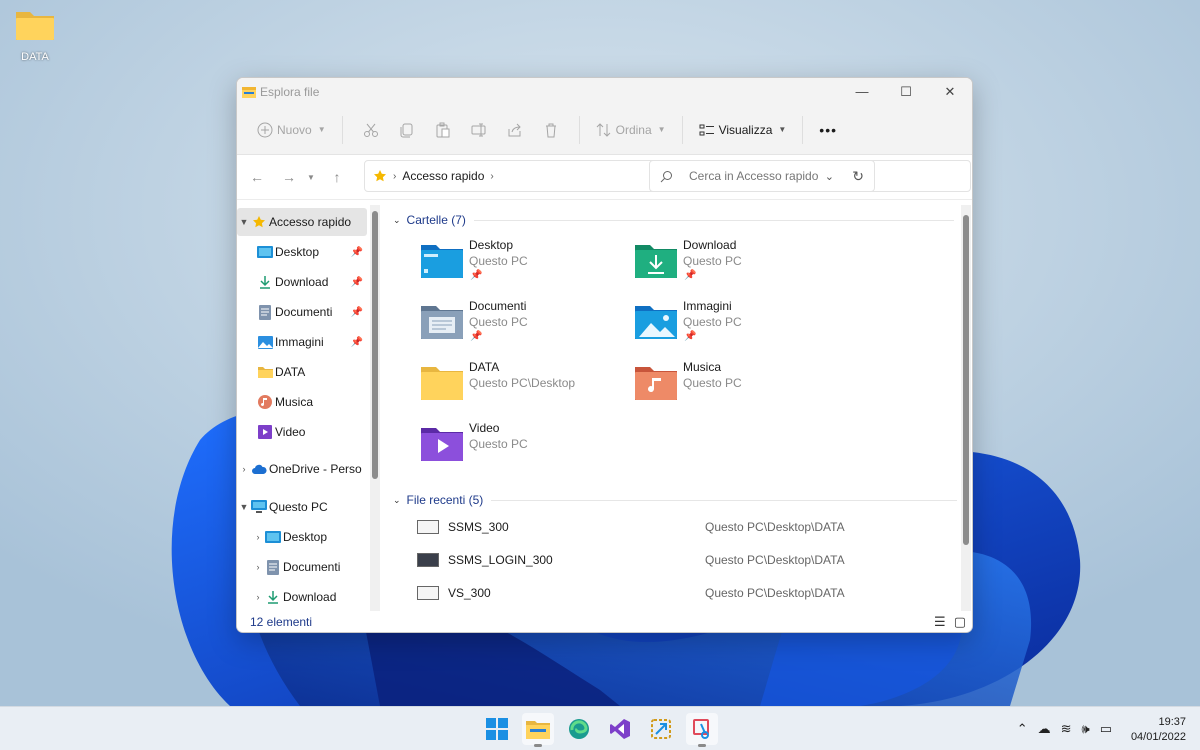 The width and height of the screenshot is (1200, 750). I want to click on start-button, so click(497, 729).